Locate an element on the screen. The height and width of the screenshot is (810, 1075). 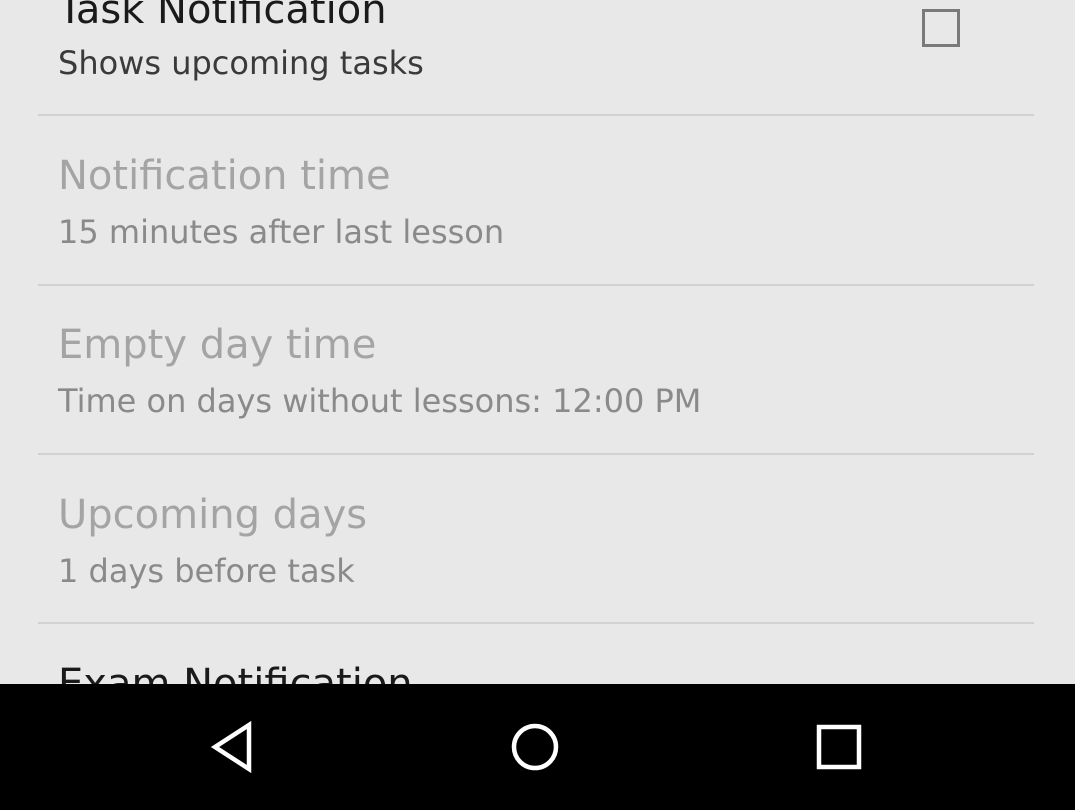
pref-exam-notification: Exam Notification is located at coordinates (537, 654).